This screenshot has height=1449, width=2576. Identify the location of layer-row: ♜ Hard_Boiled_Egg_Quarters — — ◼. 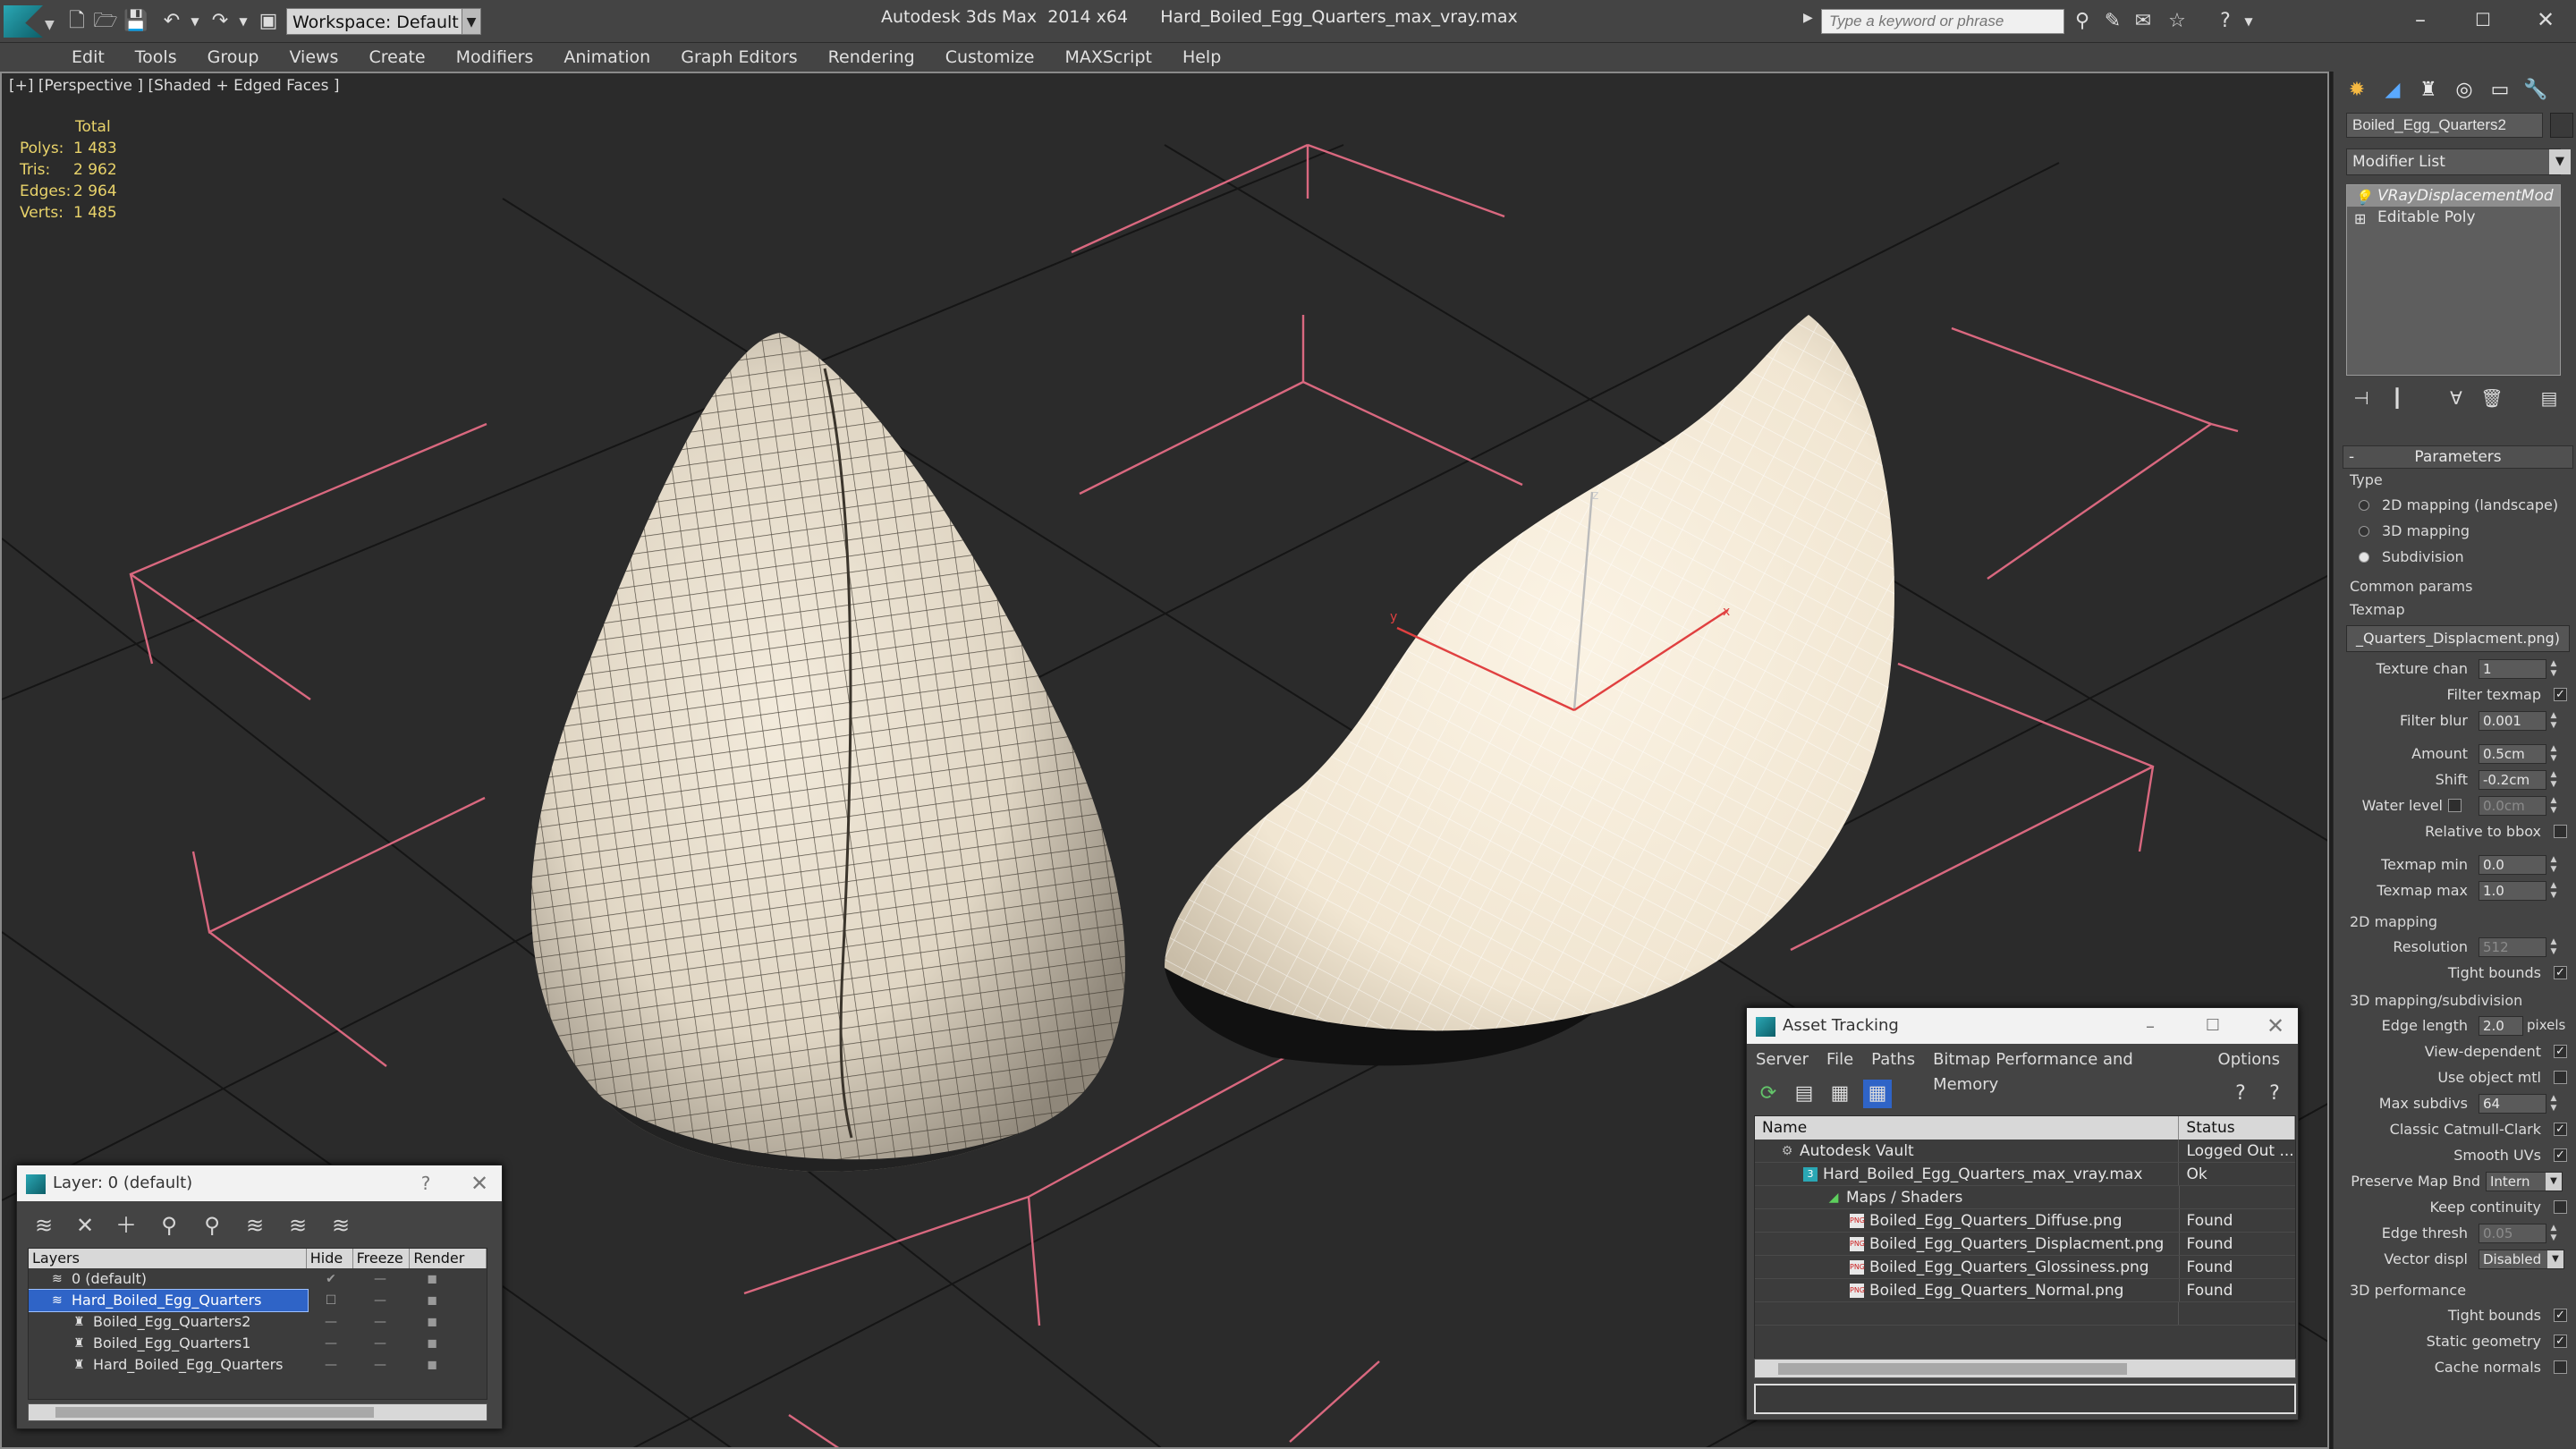
(258, 1365).